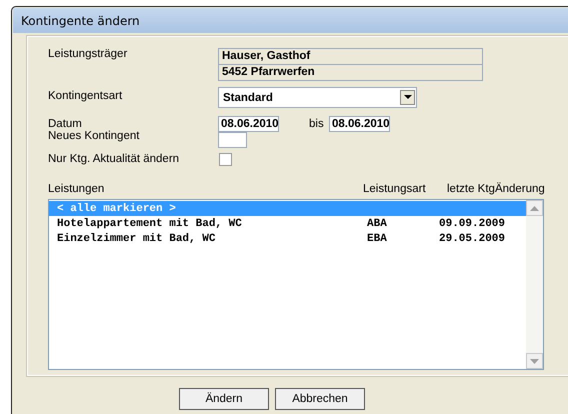 This screenshot has height=414, width=568. Describe the element at coordinates (534, 361) in the screenshot. I see `scroll-down-icon` at that location.